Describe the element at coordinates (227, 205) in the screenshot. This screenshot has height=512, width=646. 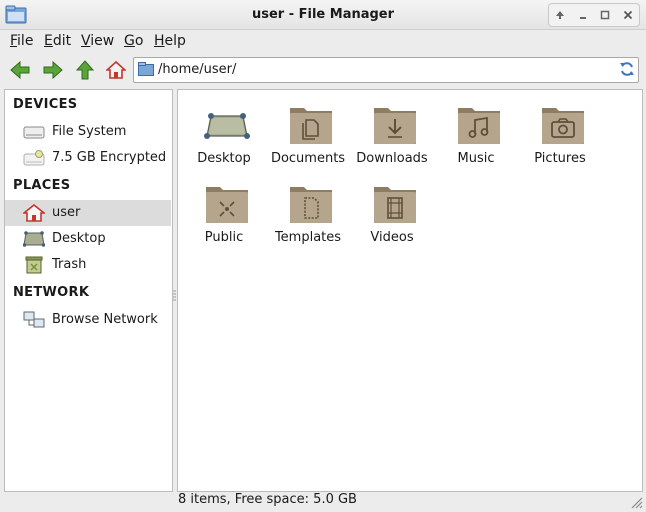
I see `public-folder-icon` at that location.